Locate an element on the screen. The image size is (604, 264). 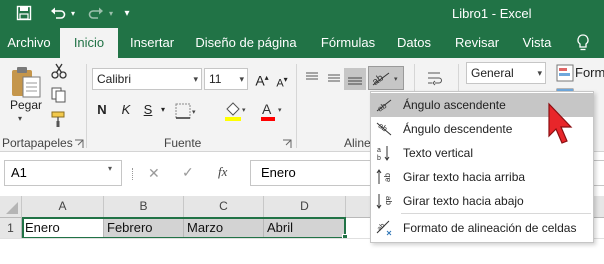
font-name-combo: Calibri ▾ is located at coordinates (147, 79).